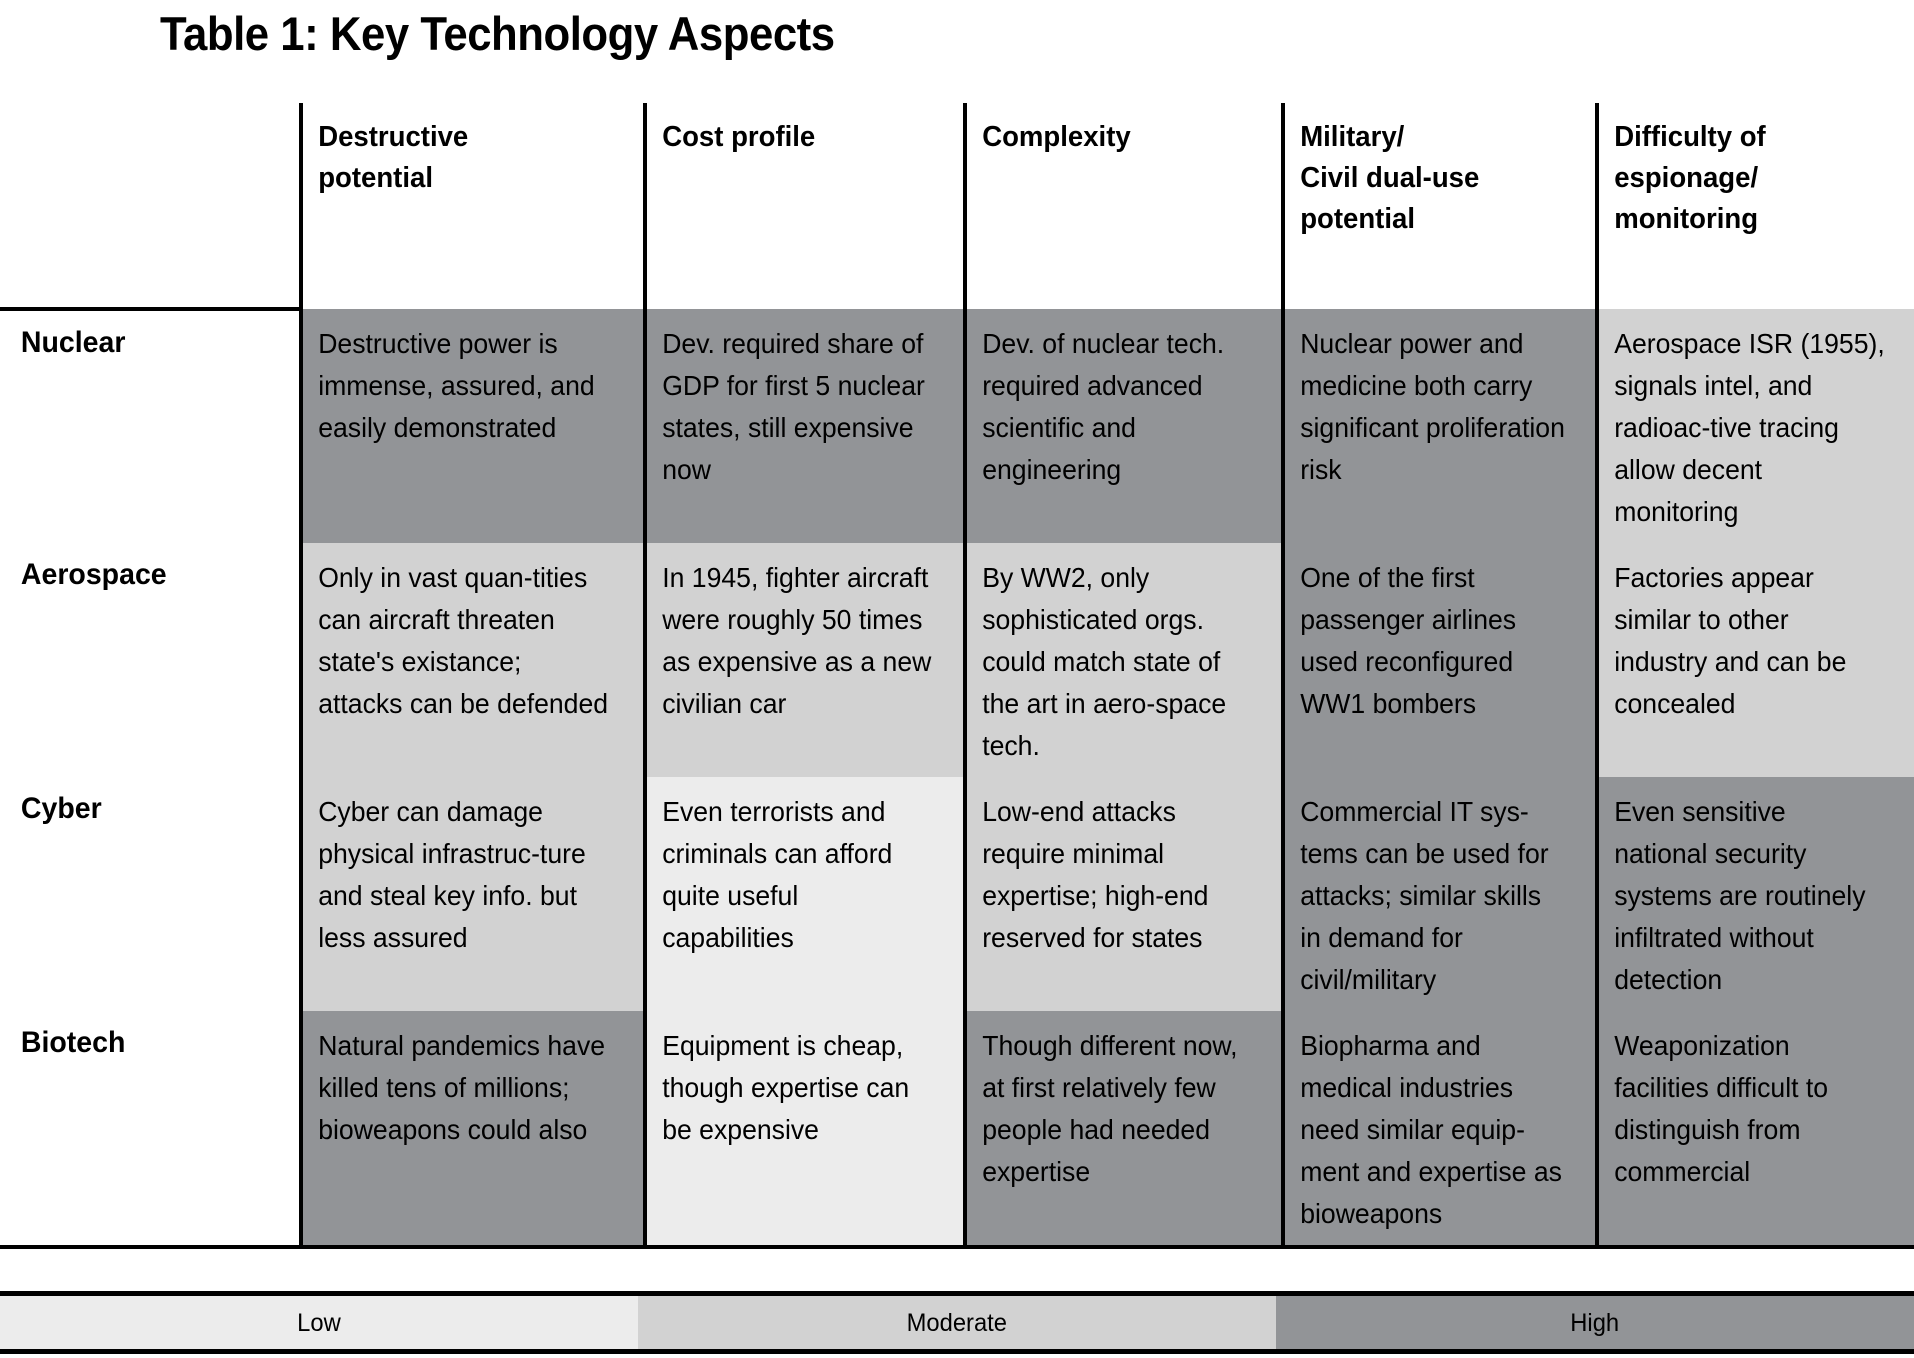 This screenshot has width=1914, height=1358. What do you see at coordinates (73, 1042) in the screenshot?
I see `row-label-text: Biotech` at bounding box center [73, 1042].